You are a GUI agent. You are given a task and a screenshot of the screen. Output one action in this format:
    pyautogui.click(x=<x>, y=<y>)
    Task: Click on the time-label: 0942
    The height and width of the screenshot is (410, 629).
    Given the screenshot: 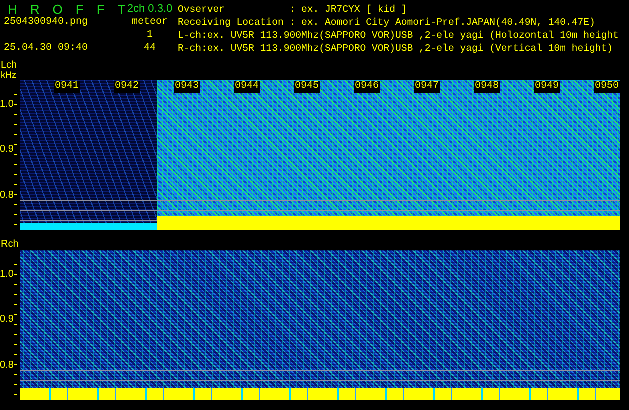 What is the action you would take?
    pyautogui.click(x=127, y=87)
    